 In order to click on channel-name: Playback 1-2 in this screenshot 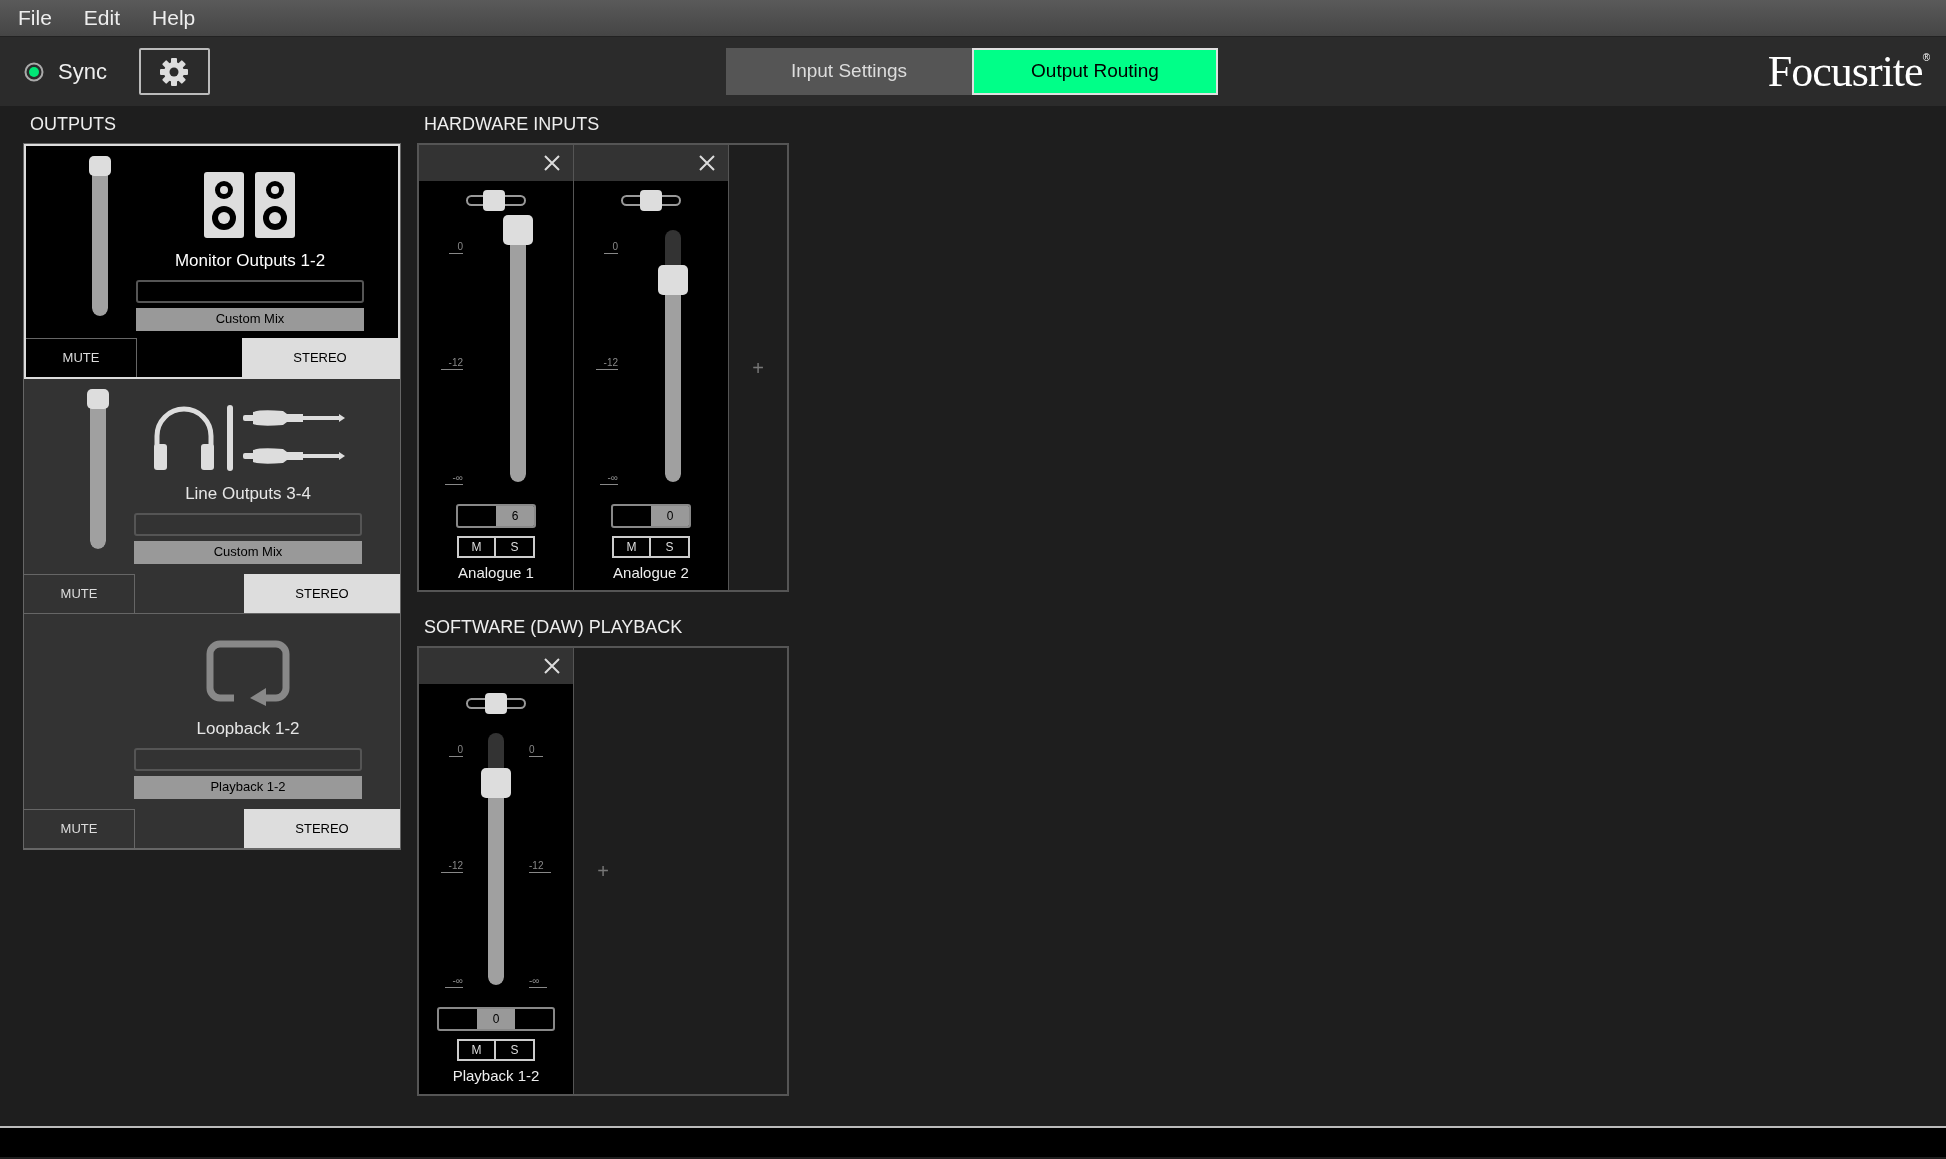, I will do `click(496, 1076)`.